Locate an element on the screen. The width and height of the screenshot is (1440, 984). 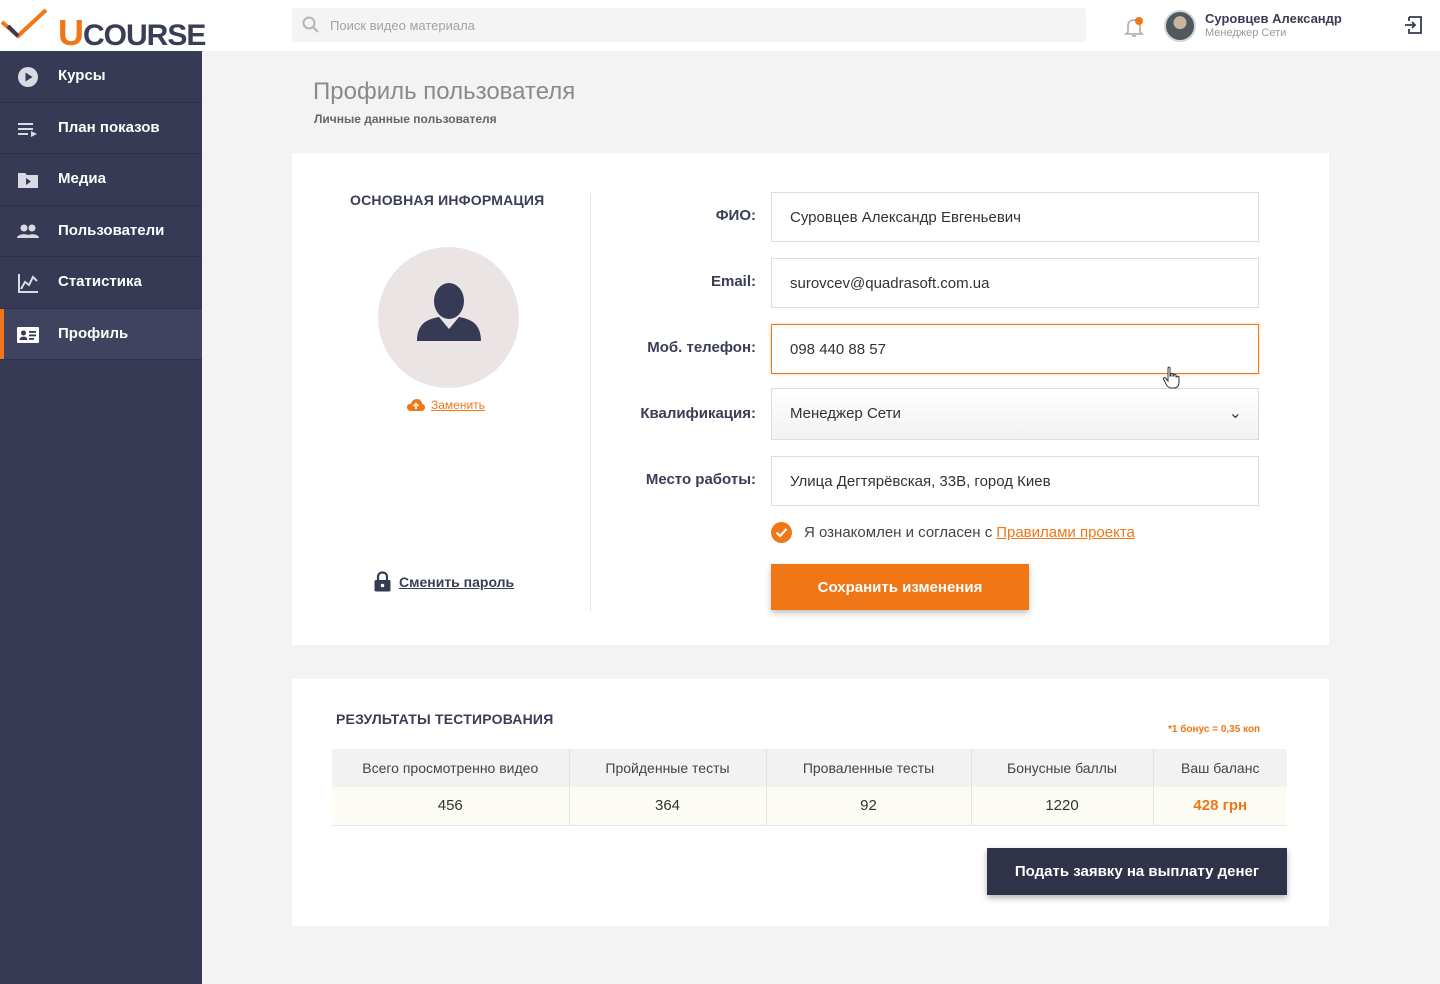
fio-input is located at coordinates (1015, 217).